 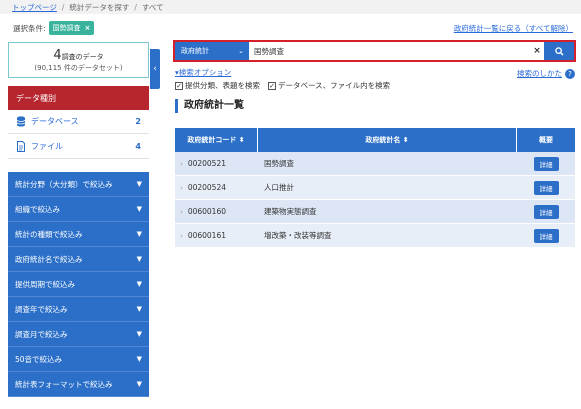 What do you see at coordinates (222, 85) in the screenshot?
I see `checkbox-label: 提供分類、表題を検索` at bounding box center [222, 85].